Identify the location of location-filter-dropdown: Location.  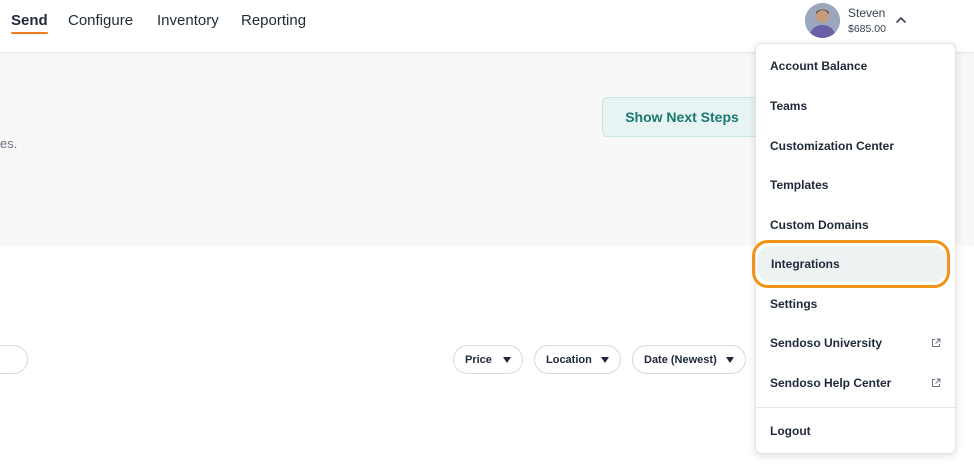
(577, 359).